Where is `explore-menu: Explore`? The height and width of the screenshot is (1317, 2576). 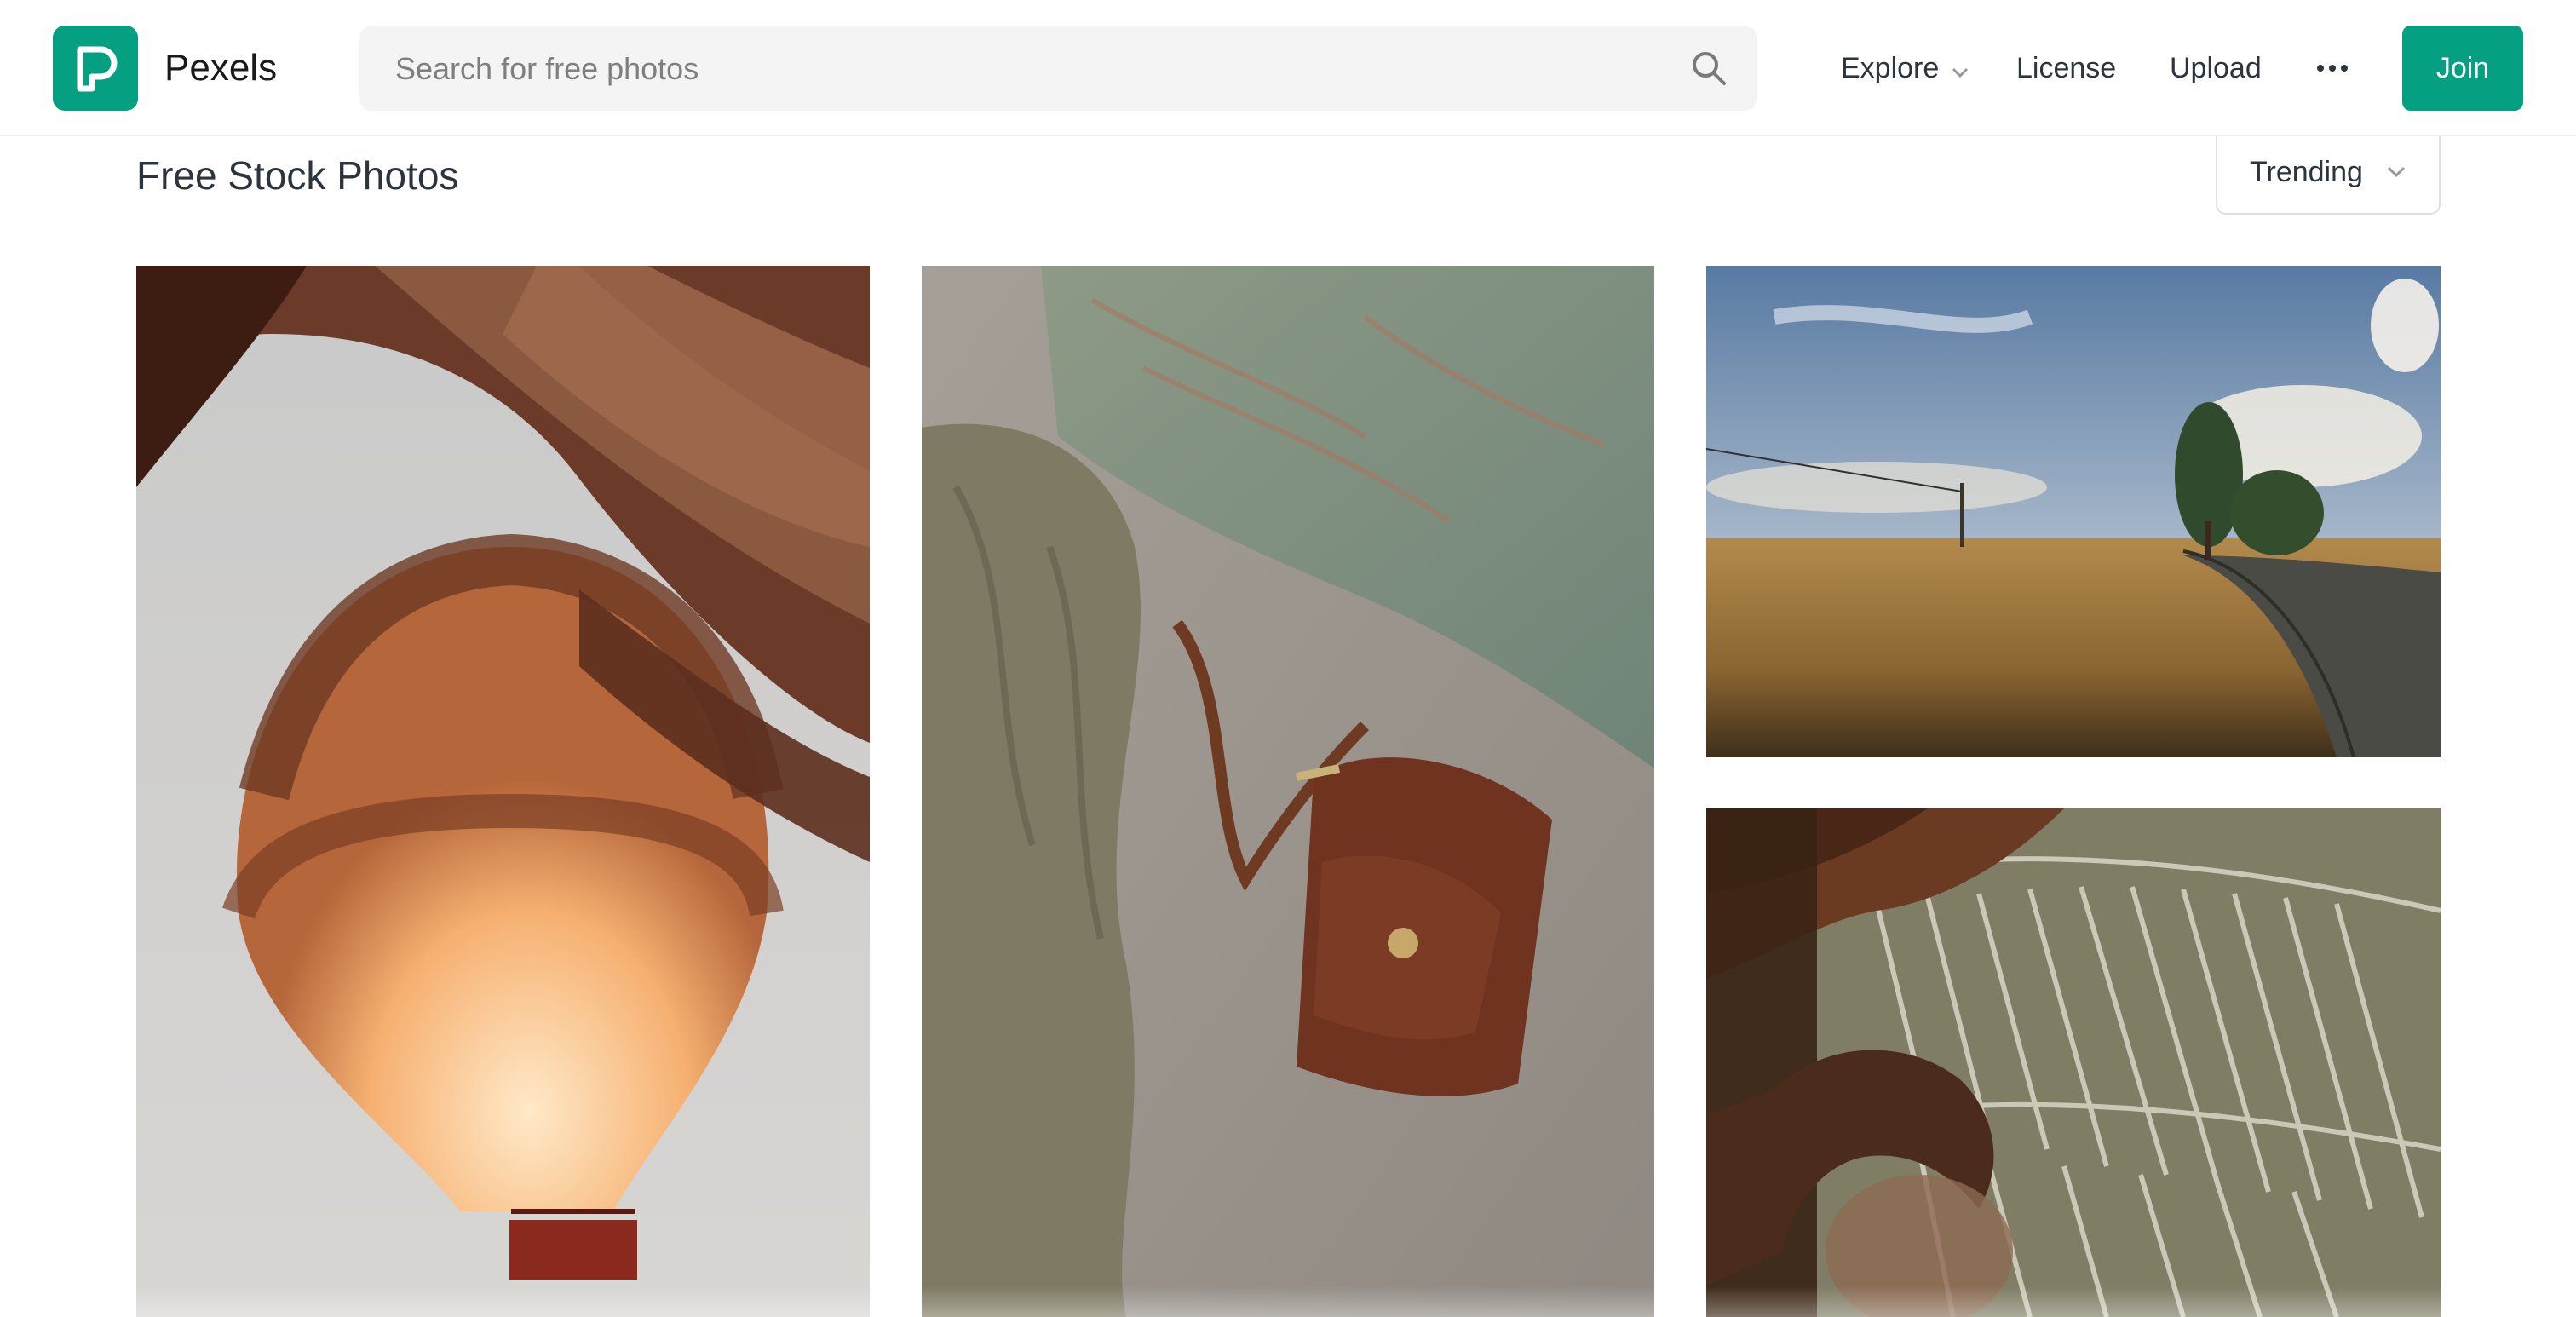
explore-menu: Explore is located at coordinates (1905, 69).